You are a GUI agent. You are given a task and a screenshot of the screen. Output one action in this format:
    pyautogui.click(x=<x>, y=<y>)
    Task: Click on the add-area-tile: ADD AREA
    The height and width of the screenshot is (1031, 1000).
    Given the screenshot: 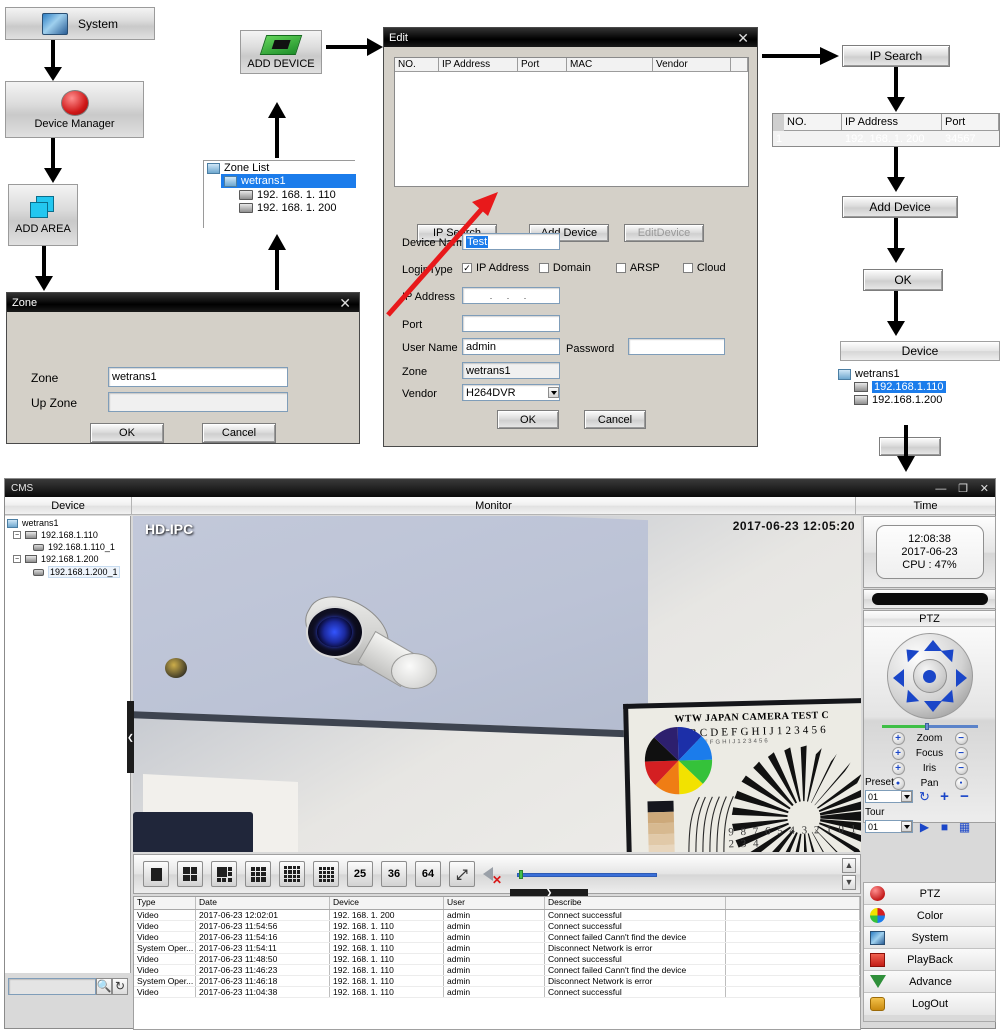 What is the action you would take?
    pyautogui.click(x=43, y=215)
    